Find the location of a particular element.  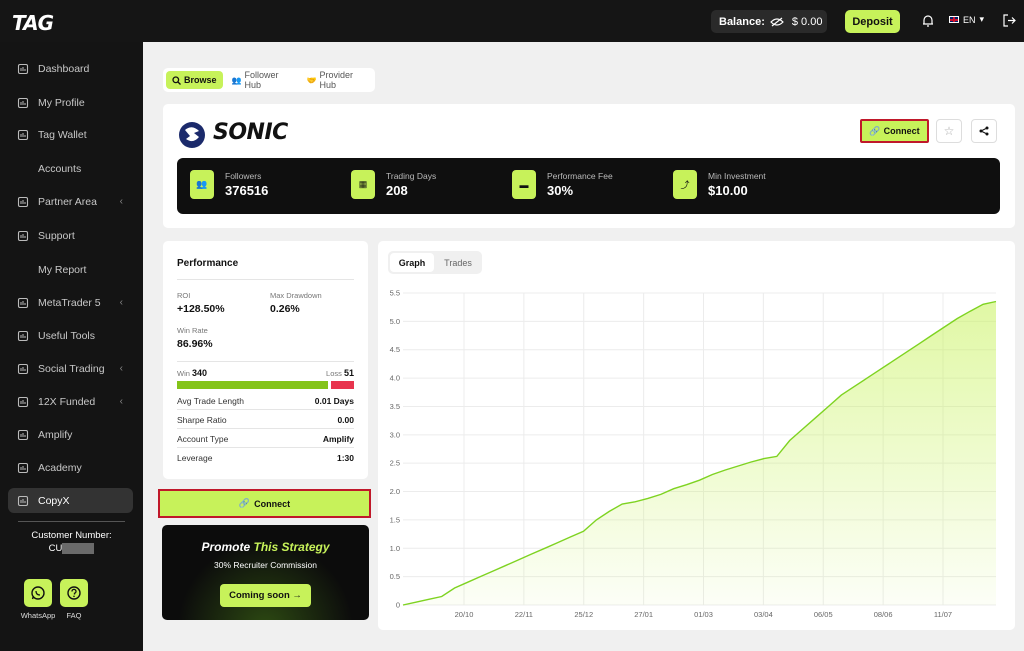

whatsapp-button is located at coordinates (38, 593).